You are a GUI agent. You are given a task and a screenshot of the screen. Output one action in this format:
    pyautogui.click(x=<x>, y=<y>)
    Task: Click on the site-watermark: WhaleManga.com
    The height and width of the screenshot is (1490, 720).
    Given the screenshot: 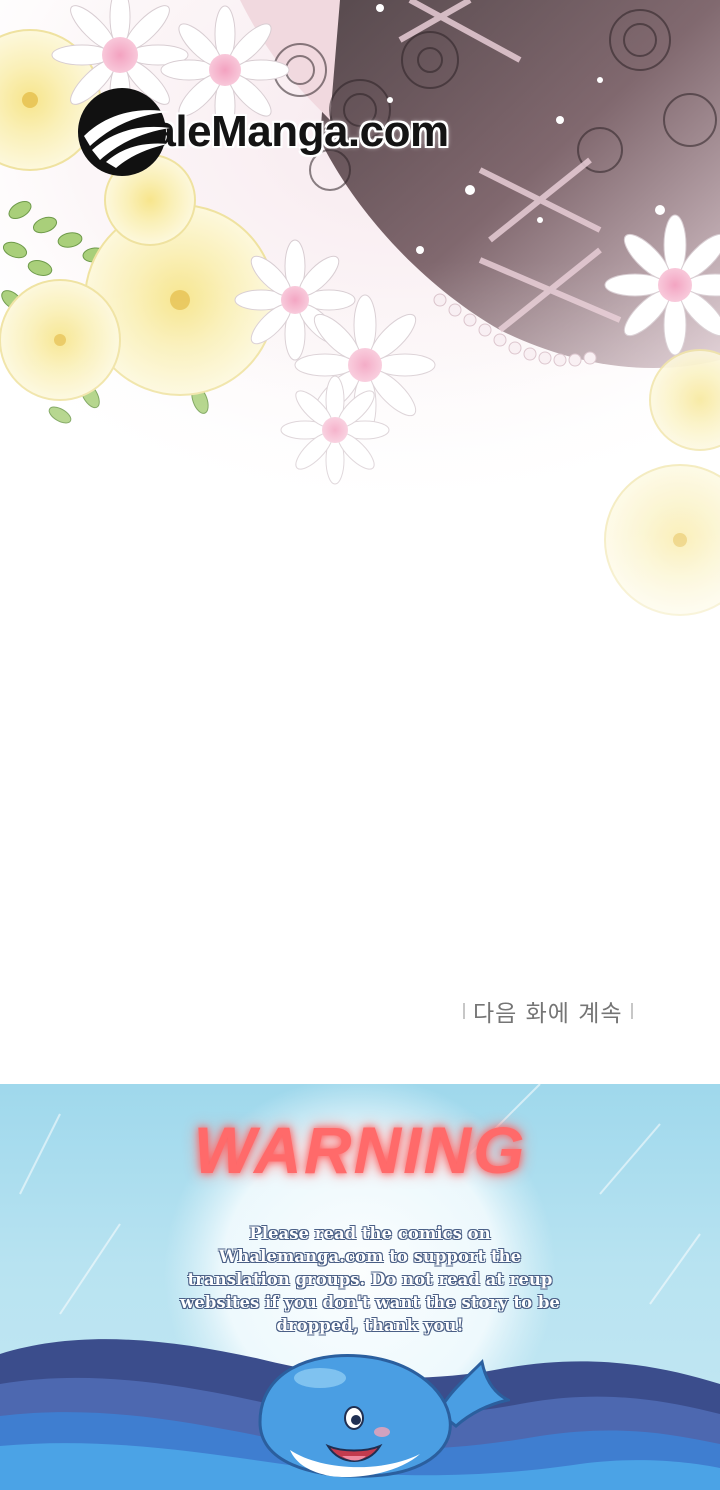 What is the action you would take?
    pyautogui.click(x=366, y=132)
    